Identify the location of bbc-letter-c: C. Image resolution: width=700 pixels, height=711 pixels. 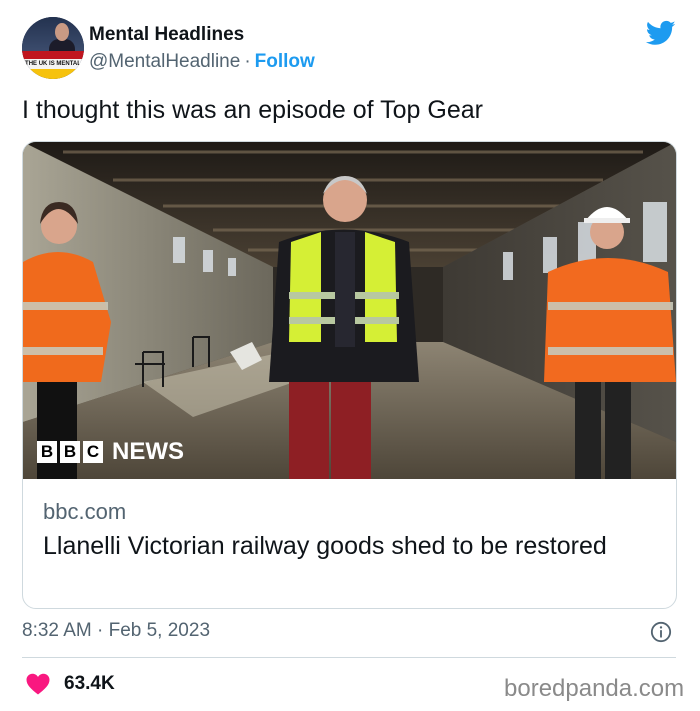
(93, 452).